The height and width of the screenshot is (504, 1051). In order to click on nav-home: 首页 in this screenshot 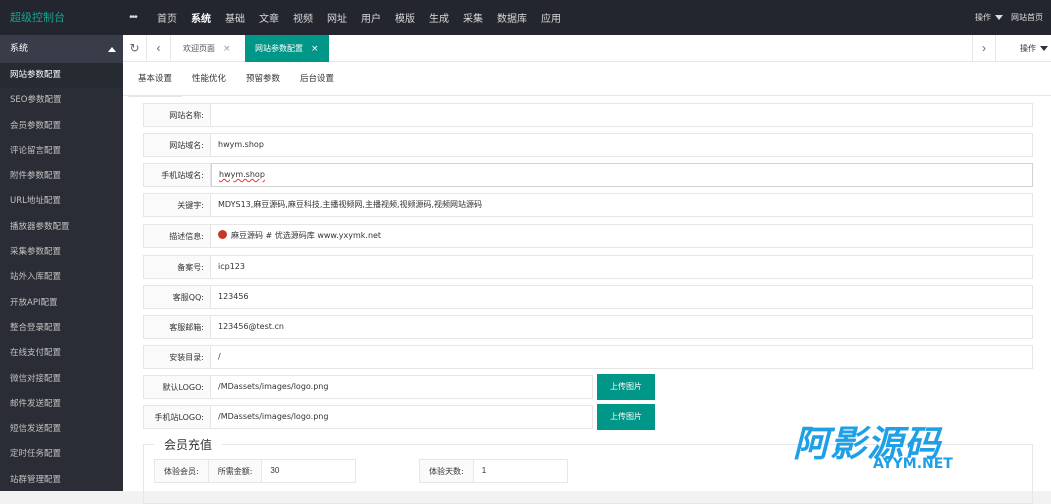, I will do `click(167, 17)`.